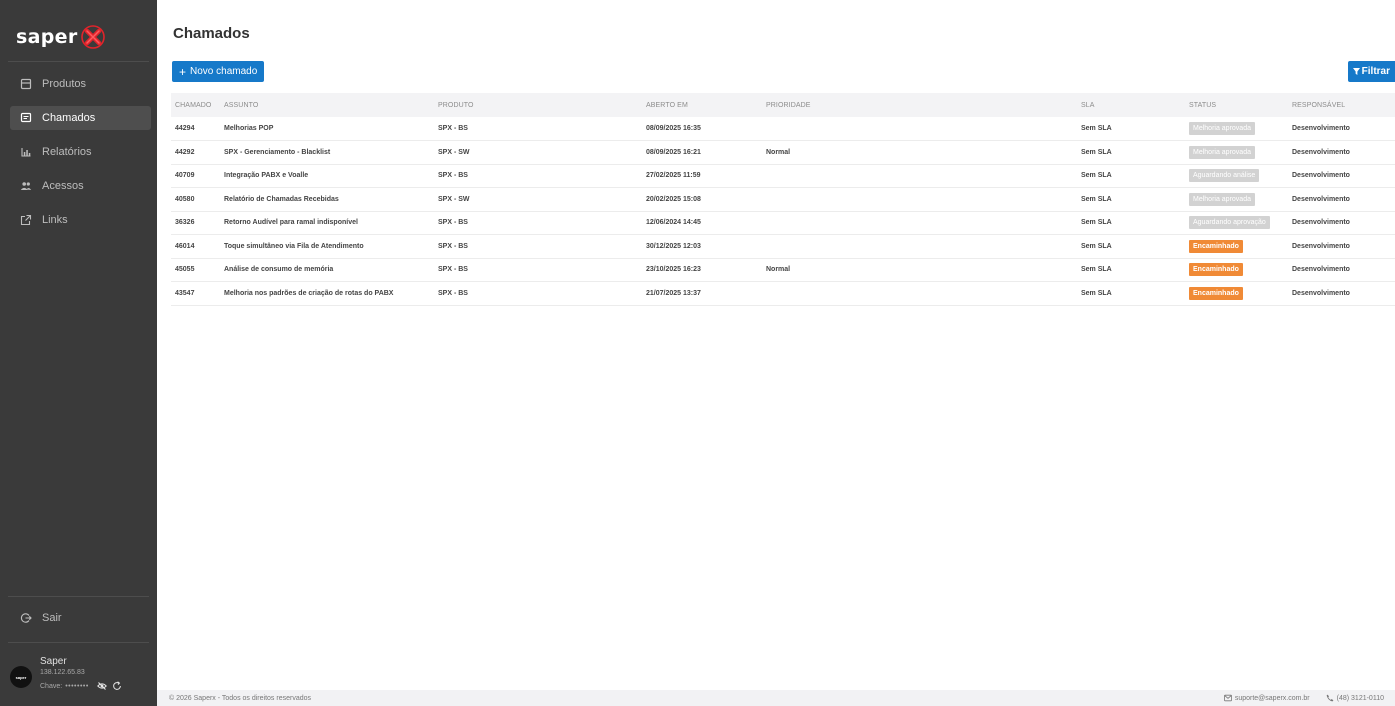  I want to click on footer-email: suporte@saperx.com.br, so click(1266, 698).